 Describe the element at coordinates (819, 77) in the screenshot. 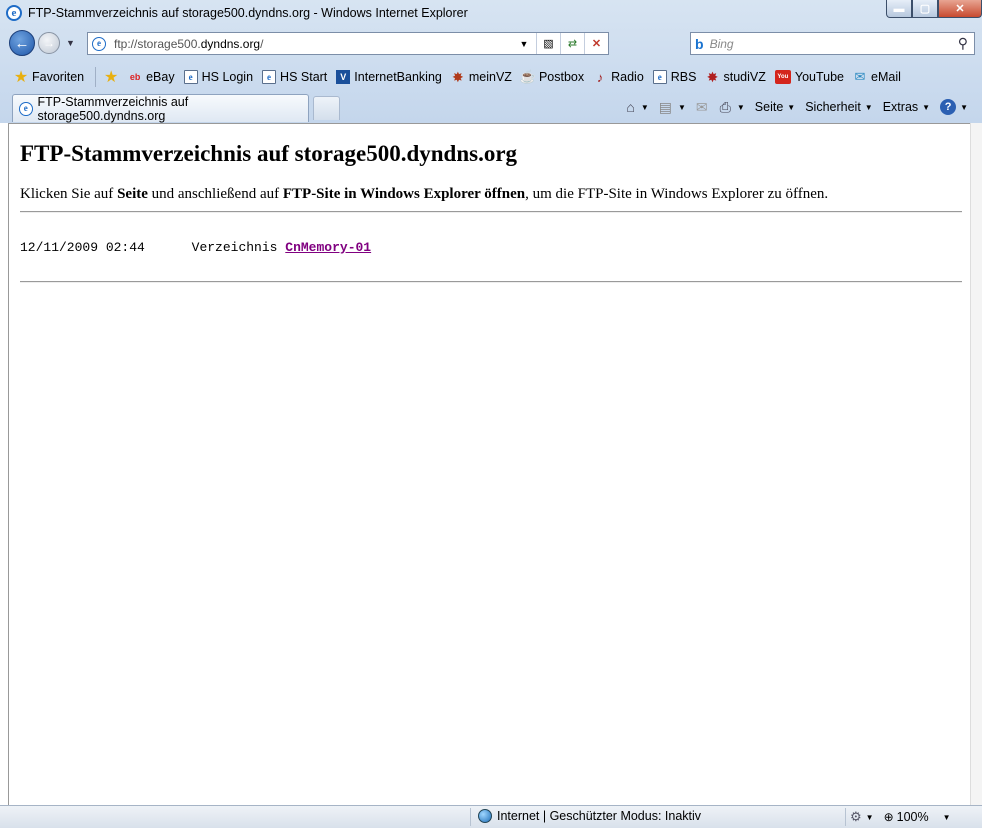

I see `favorite-label: YouTube` at that location.